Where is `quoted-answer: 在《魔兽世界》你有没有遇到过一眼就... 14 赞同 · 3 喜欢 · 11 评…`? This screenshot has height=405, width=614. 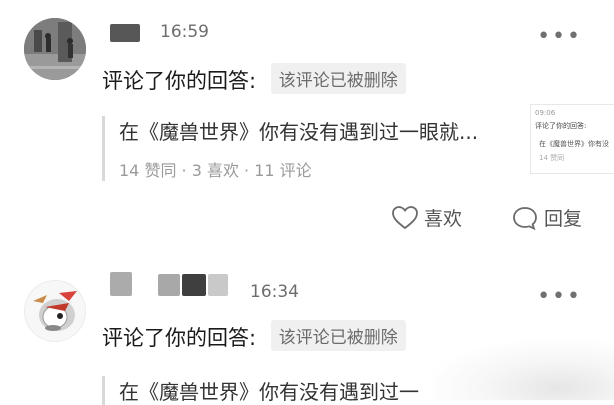 quoted-answer: 在《魔兽世界》你有没有遇到过一眼就... 14 赞同 · 3 喜欢 · 11 评… is located at coordinates (290, 148).